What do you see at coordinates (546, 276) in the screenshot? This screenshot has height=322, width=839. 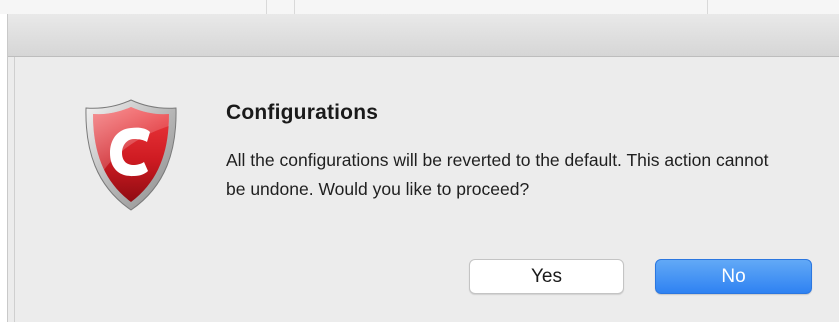 I see `yes-button: Yes` at bounding box center [546, 276].